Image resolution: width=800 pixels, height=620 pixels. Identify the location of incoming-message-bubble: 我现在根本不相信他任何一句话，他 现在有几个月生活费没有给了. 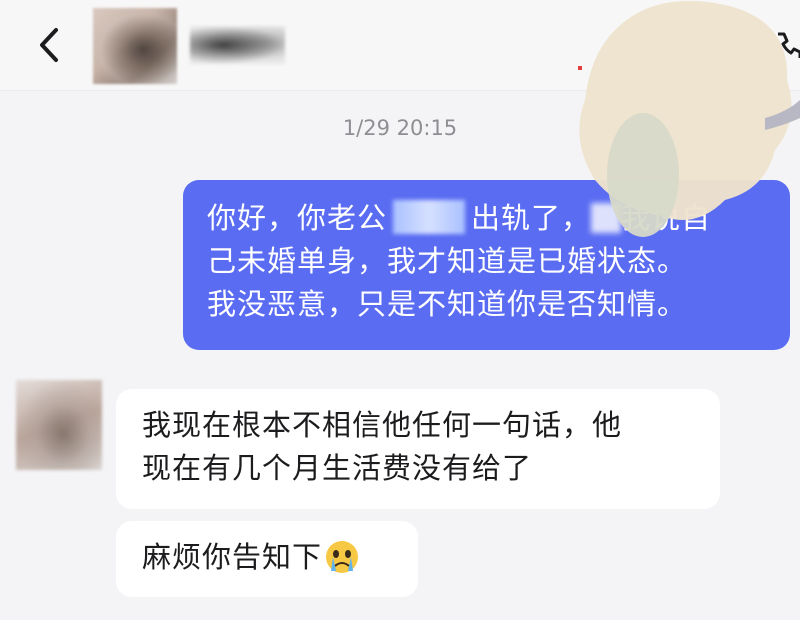
(418, 449).